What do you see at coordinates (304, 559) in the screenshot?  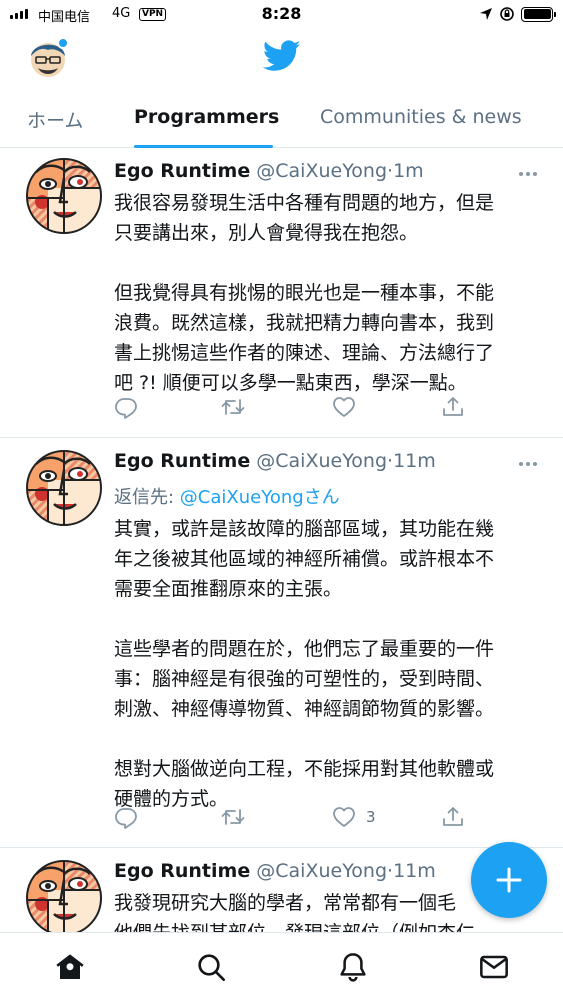 I see `tweet-text-line: 年之後被其他區域的神經所補償。或許根本不` at bounding box center [304, 559].